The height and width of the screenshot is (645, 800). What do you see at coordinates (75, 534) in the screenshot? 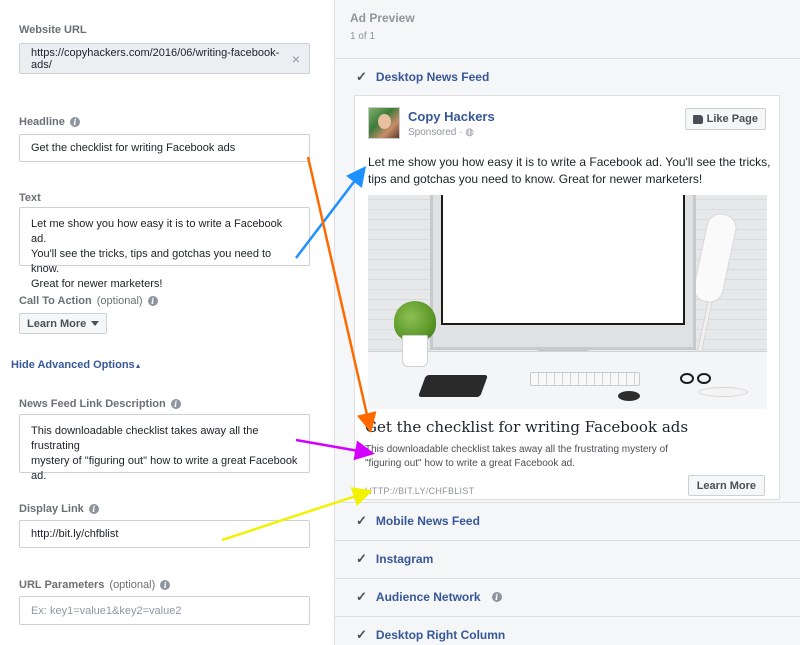
I see `display-link-value: http://bit.ly/chfblist` at bounding box center [75, 534].